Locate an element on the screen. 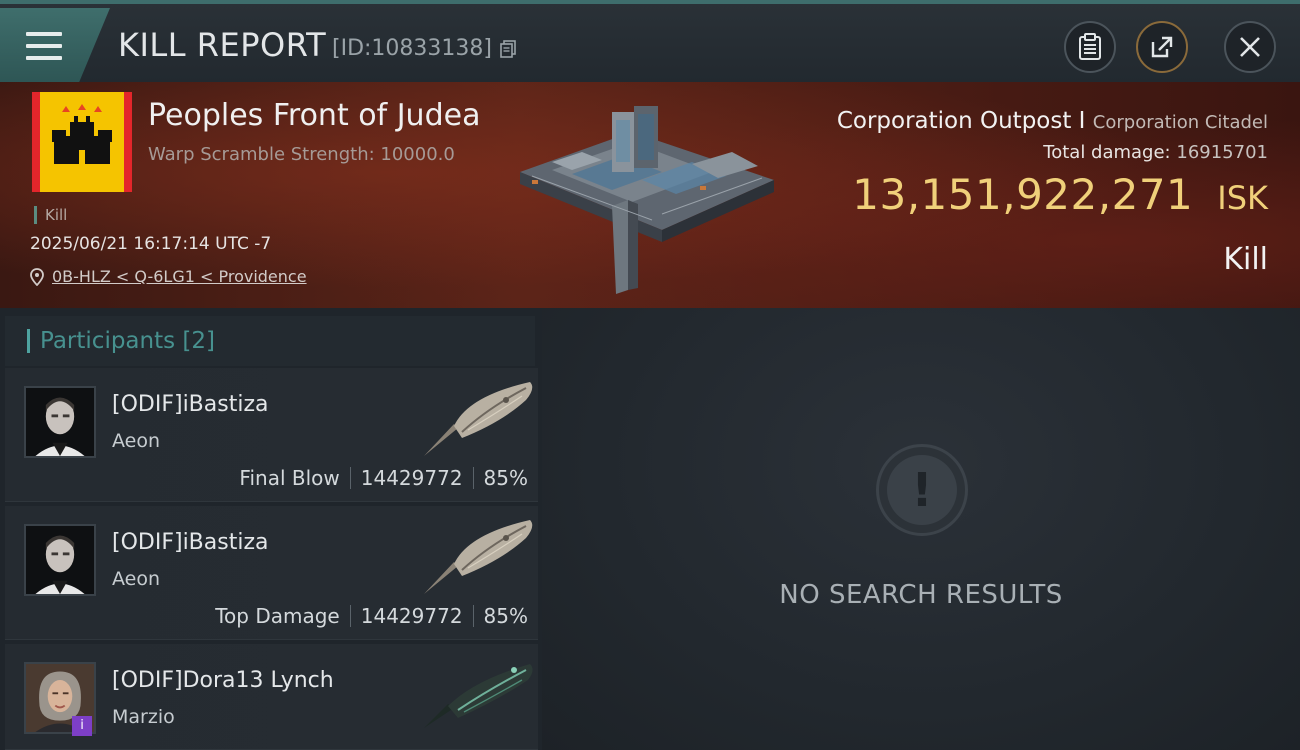 The height and width of the screenshot is (750, 1300). kill-tag: Kill is located at coordinates (50, 215).